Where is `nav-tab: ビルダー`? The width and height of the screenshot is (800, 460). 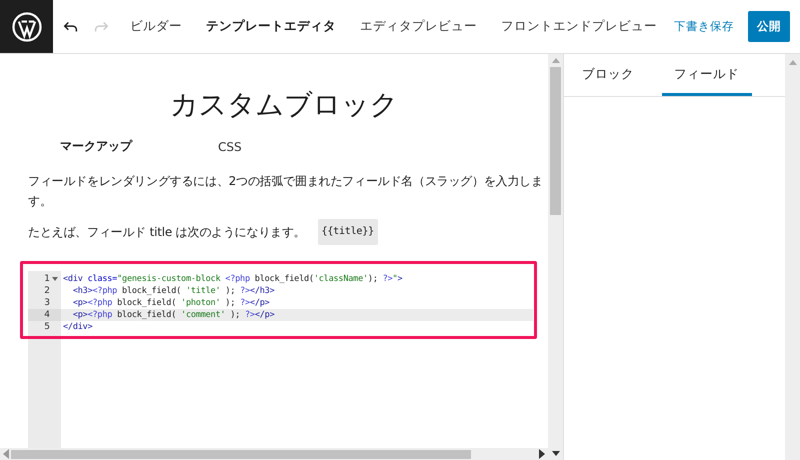 nav-tab: ビルダー is located at coordinates (156, 26).